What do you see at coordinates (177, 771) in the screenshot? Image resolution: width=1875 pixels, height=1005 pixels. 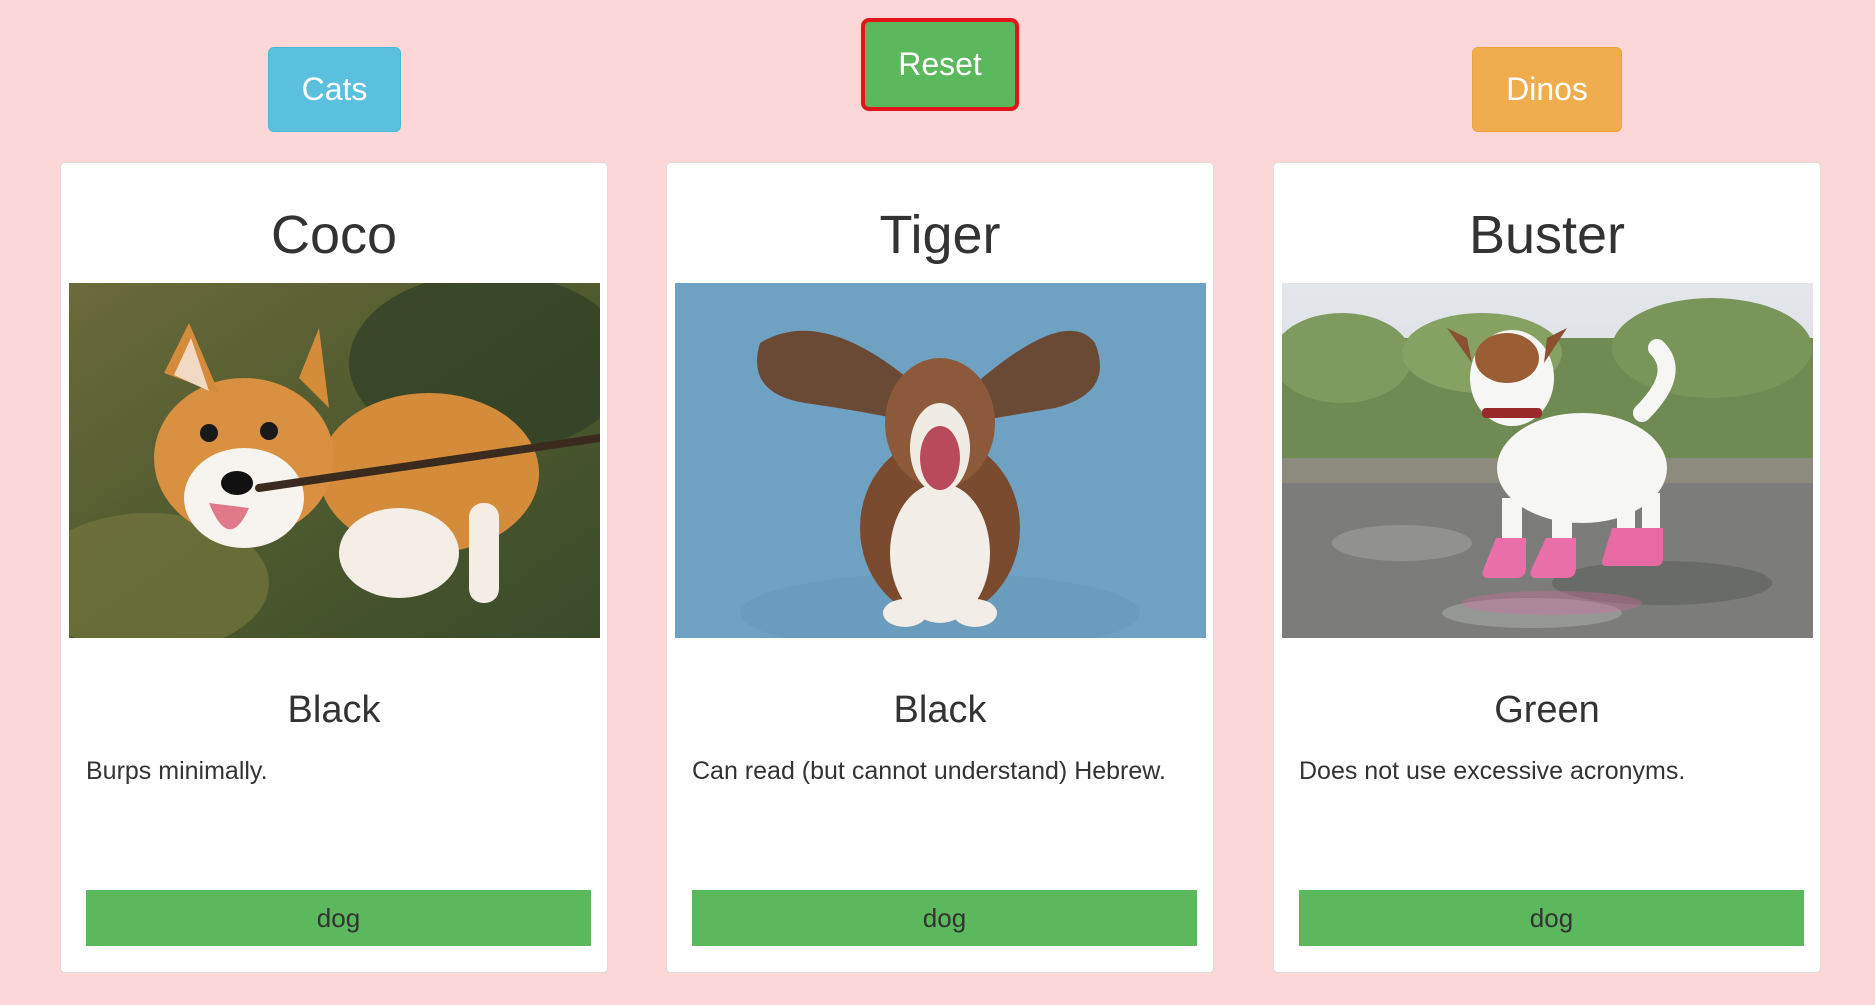 I see `pet-description: Burps minimally.` at bounding box center [177, 771].